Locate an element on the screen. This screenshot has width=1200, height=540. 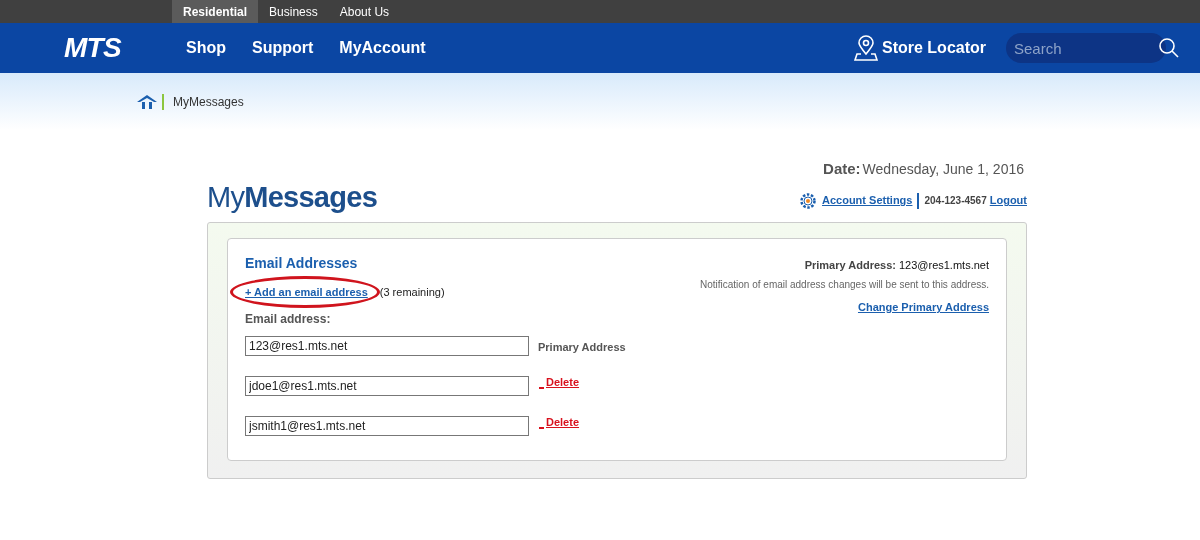
notification-text: Notification of email address changes will be sent to this address. is located at coordinates (844, 285).